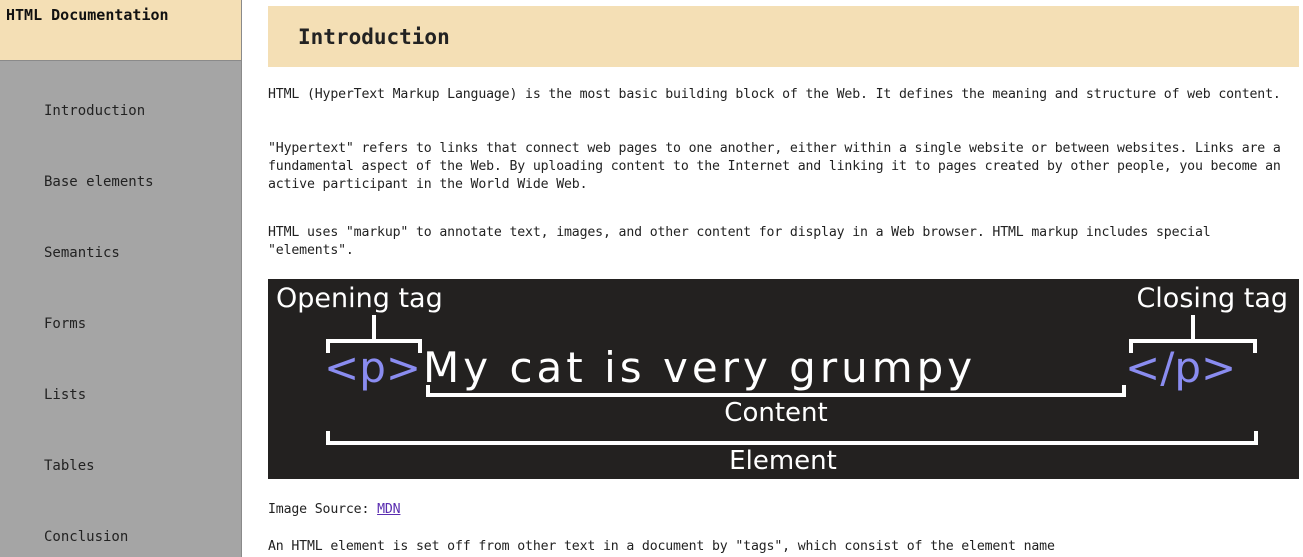  What do you see at coordinates (94, 111) in the screenshot?
I see `sidebar-item-introduction: Introduction` at bounding box center [94, 111].